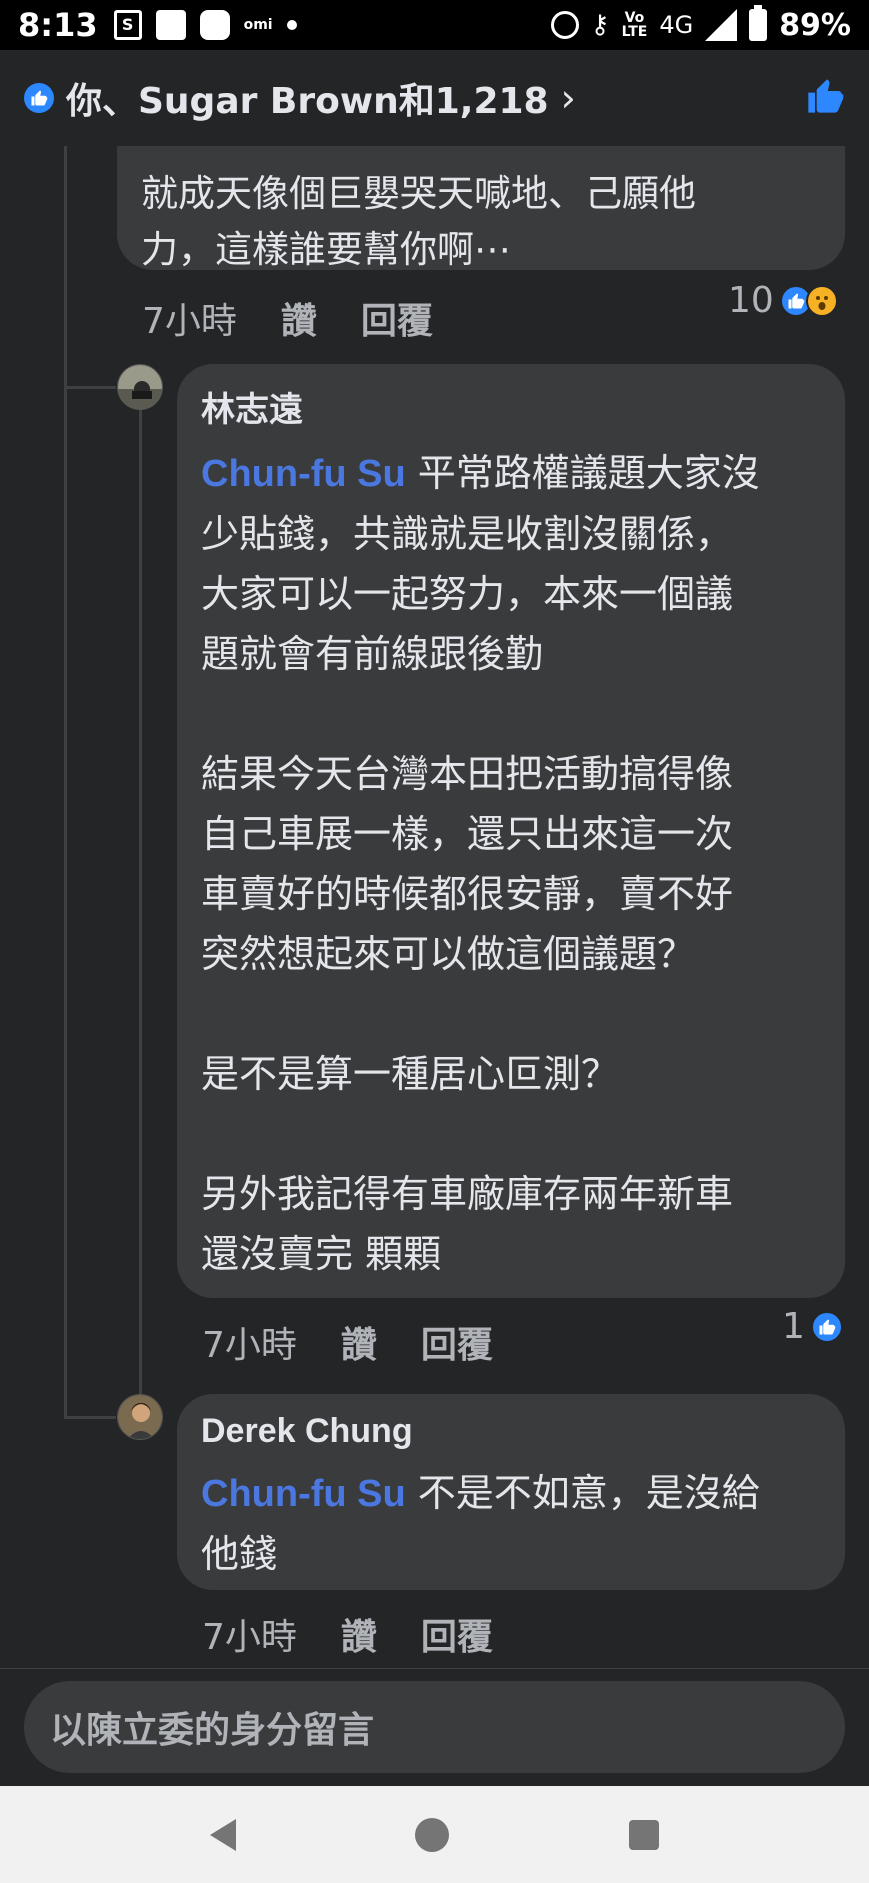 This screenshot has width=869, height=1883. I want to click on reactors-summary: 你、Sugar Brown和1,218, so click(307, 98).